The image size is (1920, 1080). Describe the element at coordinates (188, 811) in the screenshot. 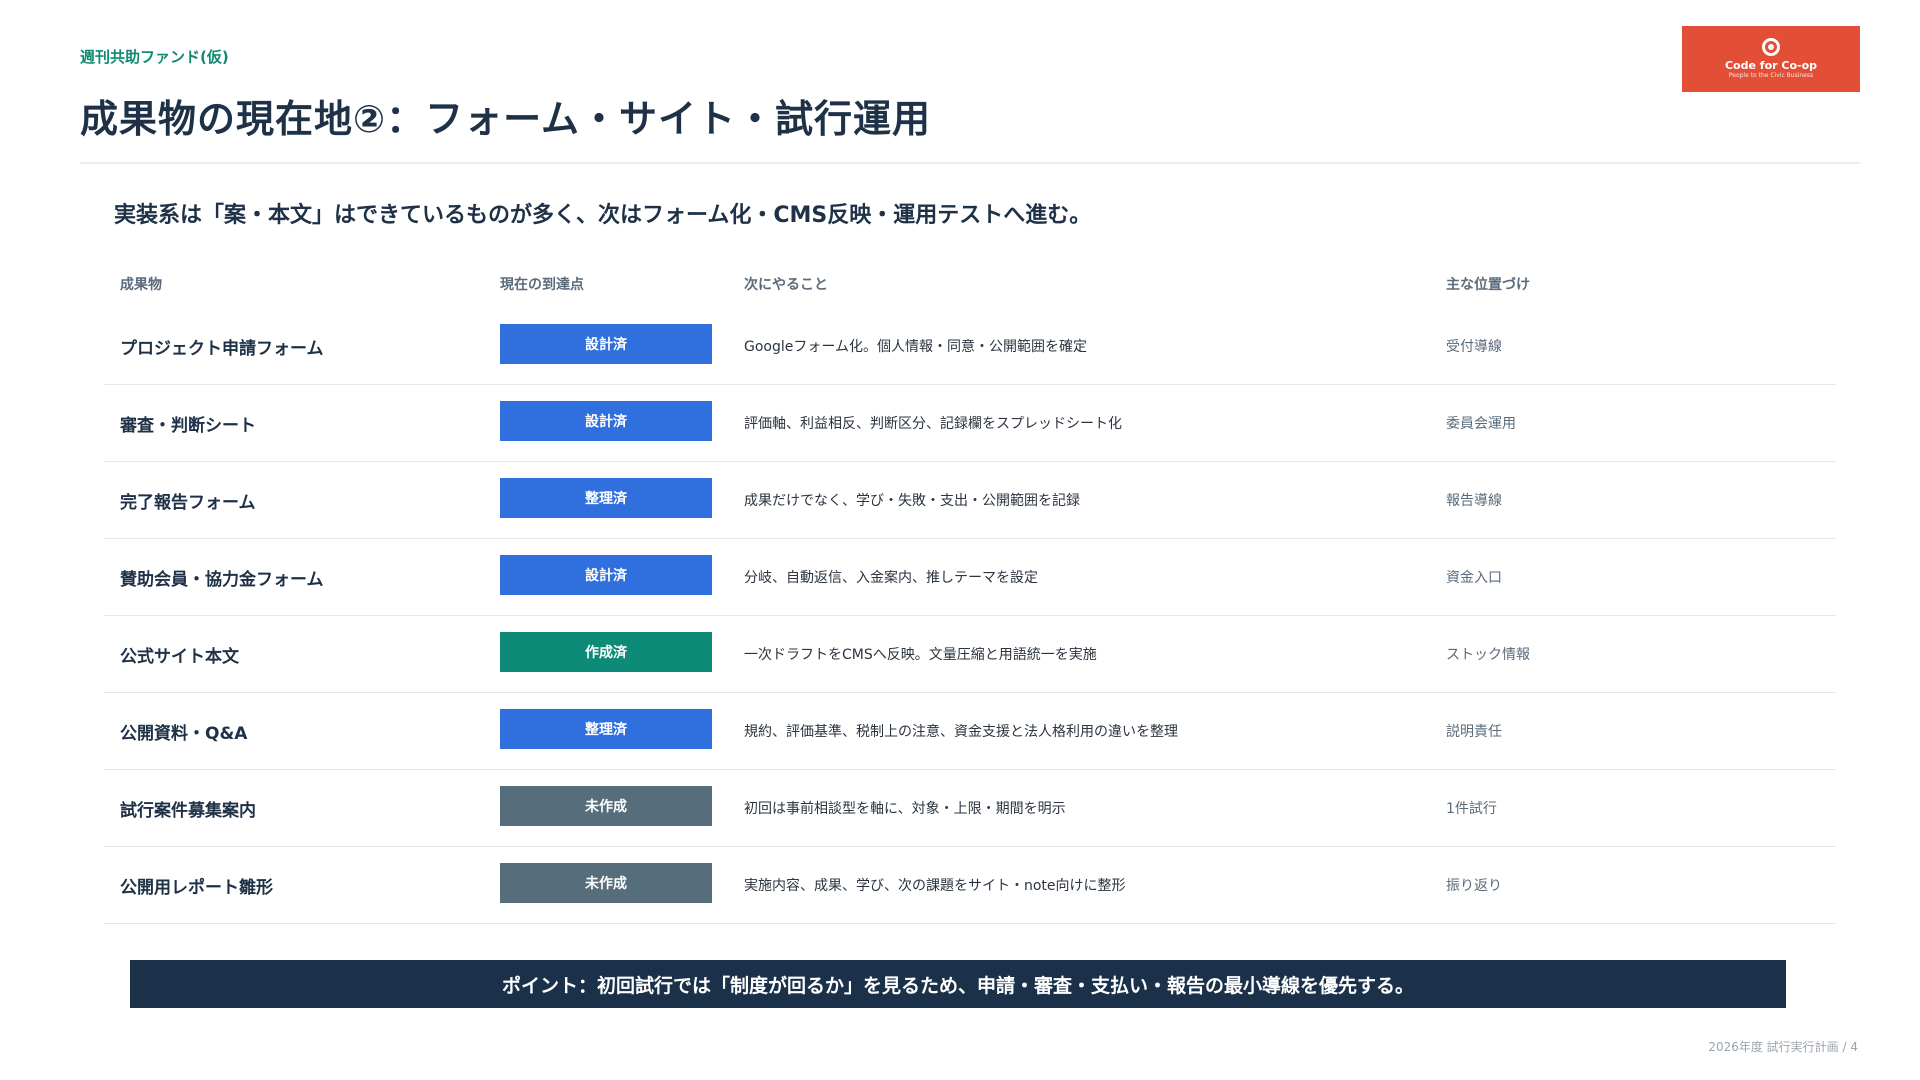

I see `deliverable-name: 試行案件募集案内` at that location.